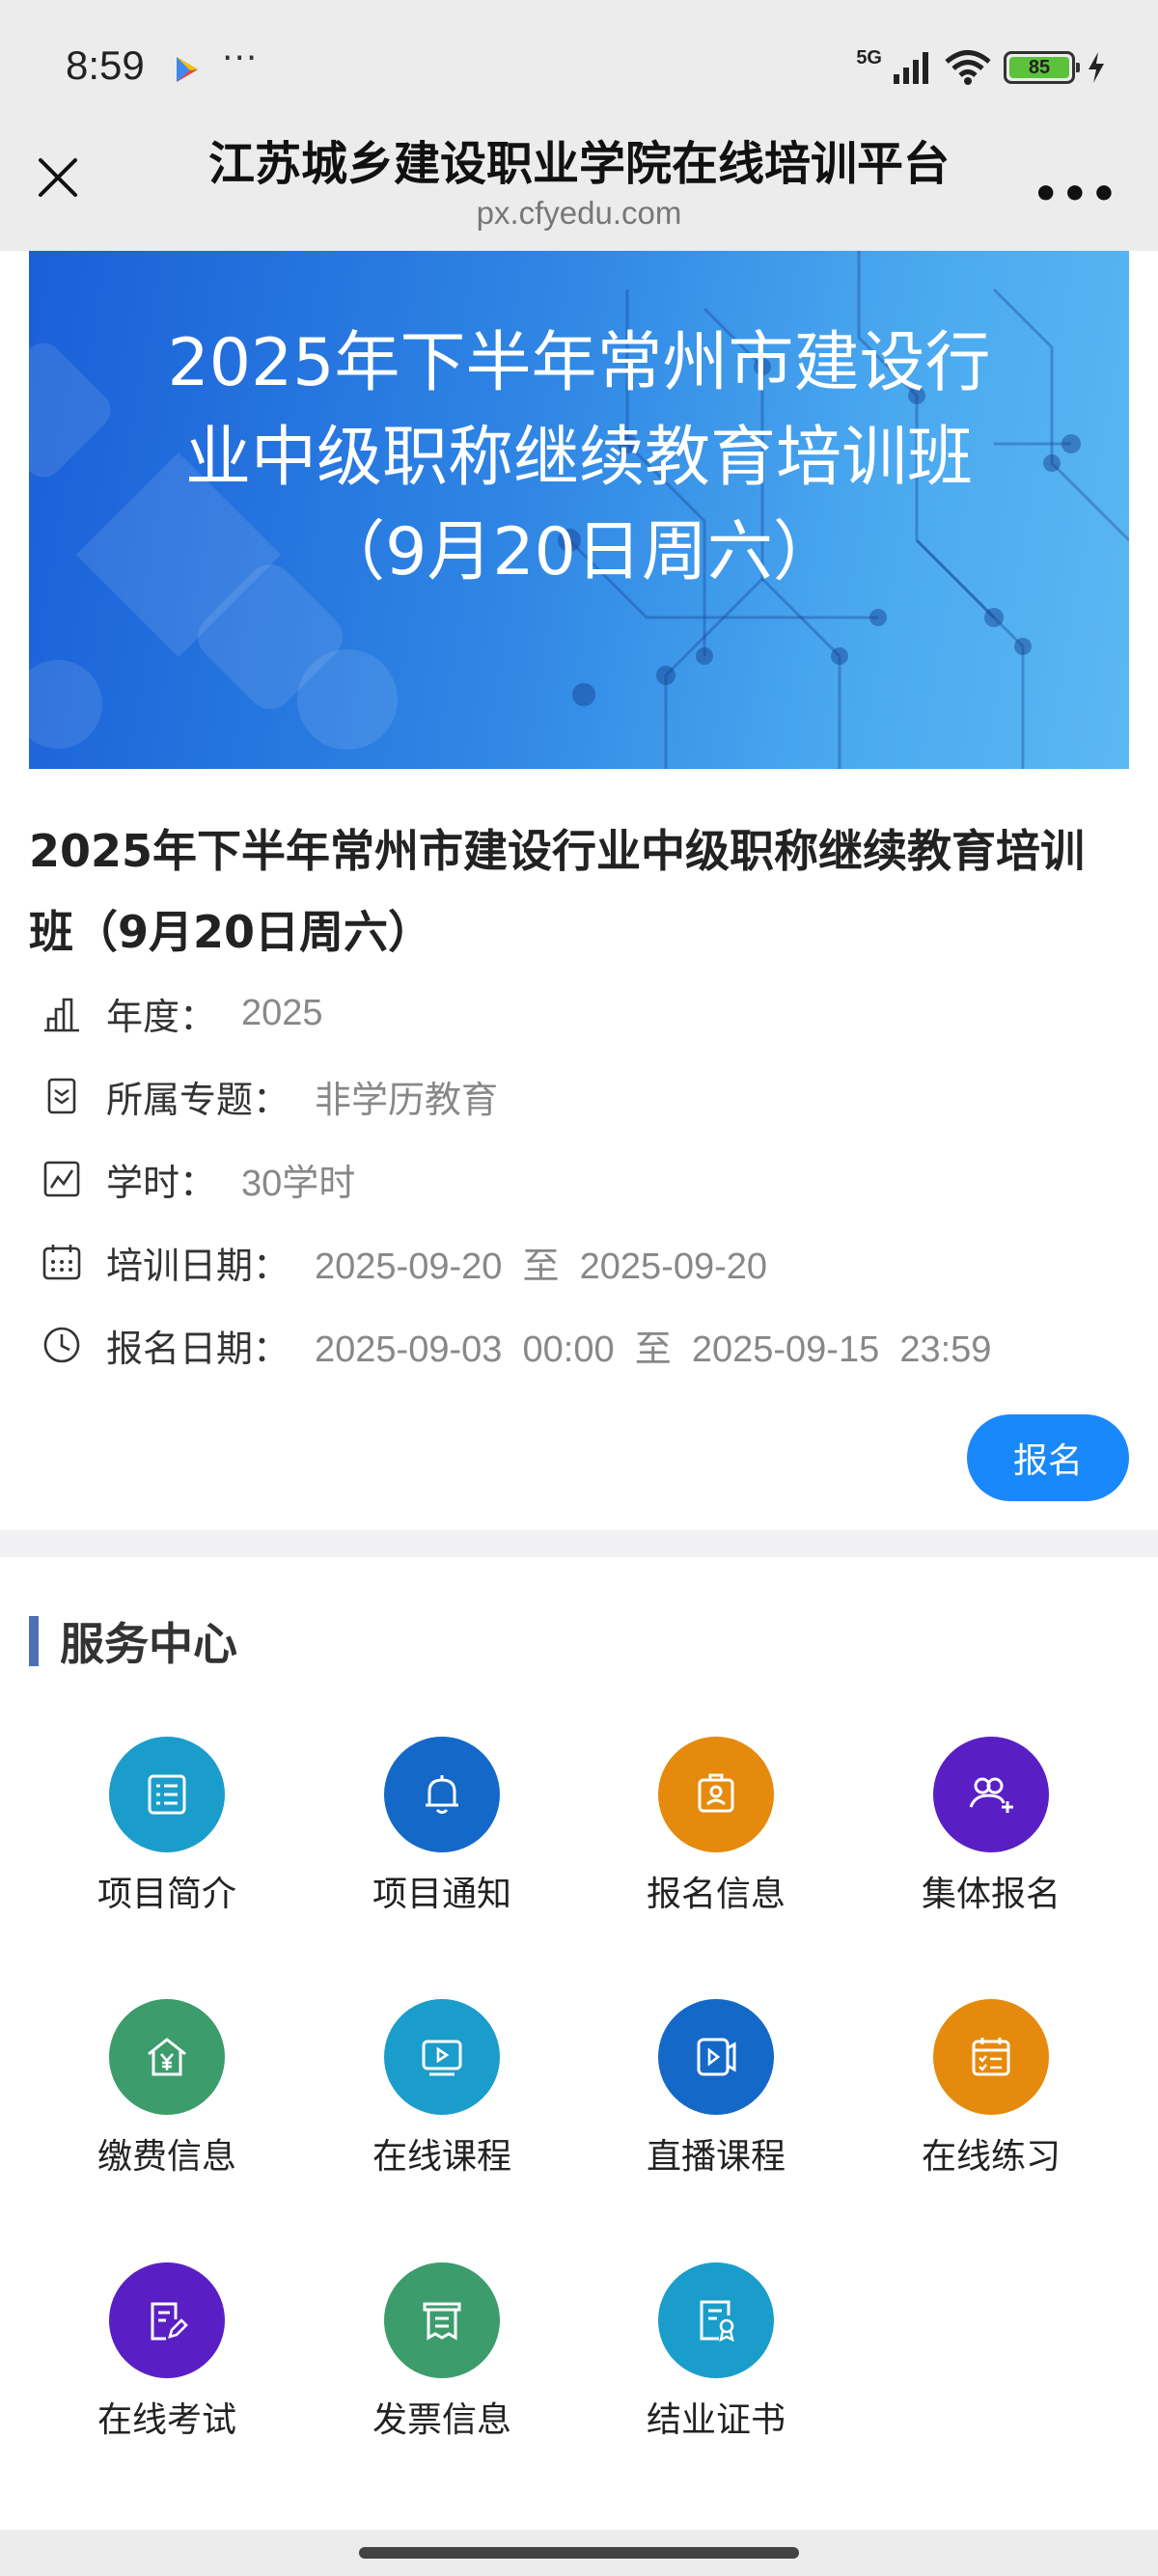 The height and width of the screenshot is (2576, 1158). What do you see at coordinates (968, 67) in the screenshot?
I see `wifi-icon` at bounding box center [968, 67].